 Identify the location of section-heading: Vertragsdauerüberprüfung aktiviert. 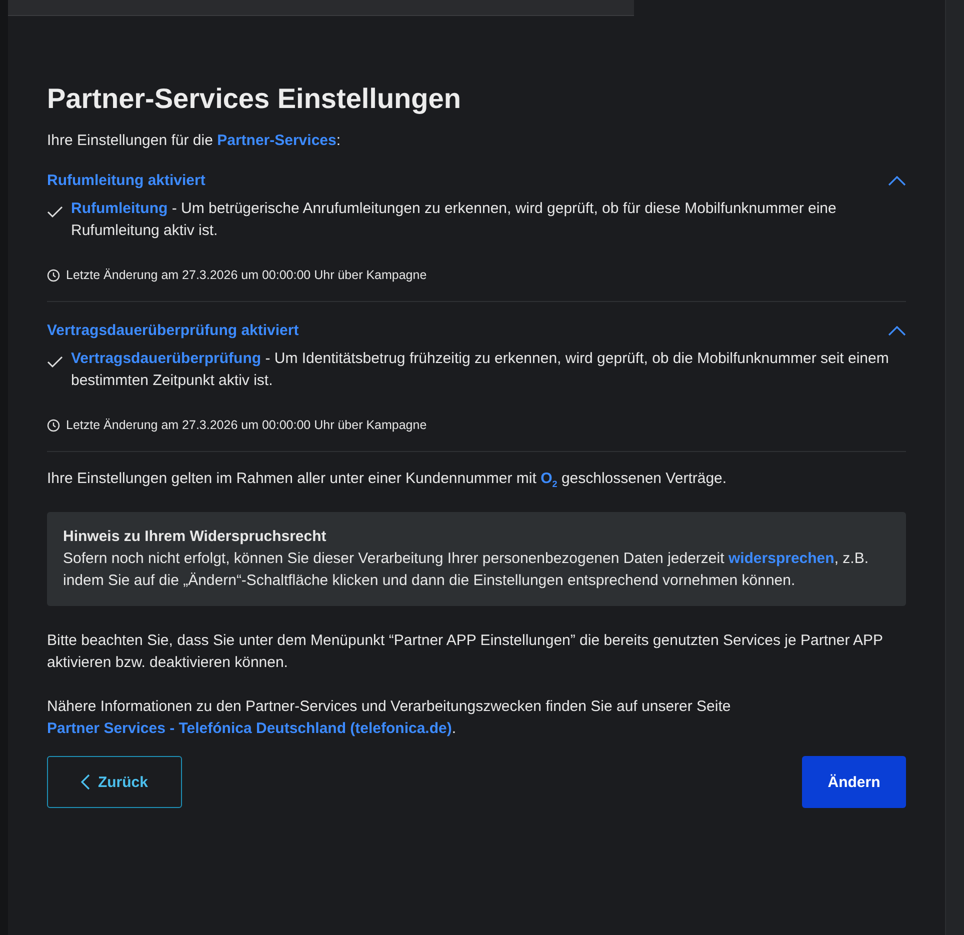
(173, 331).